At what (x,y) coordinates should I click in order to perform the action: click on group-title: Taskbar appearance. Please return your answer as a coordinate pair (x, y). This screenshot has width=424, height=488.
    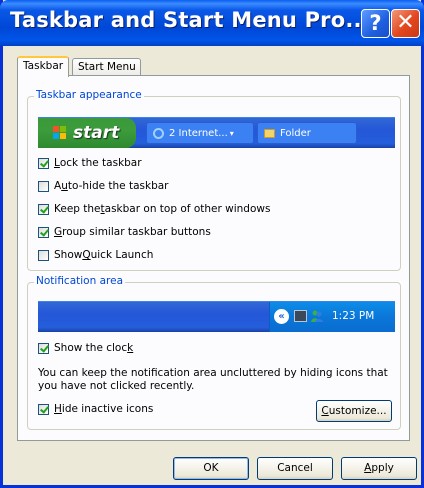
    Looking at the image, I should click on (89, 95).